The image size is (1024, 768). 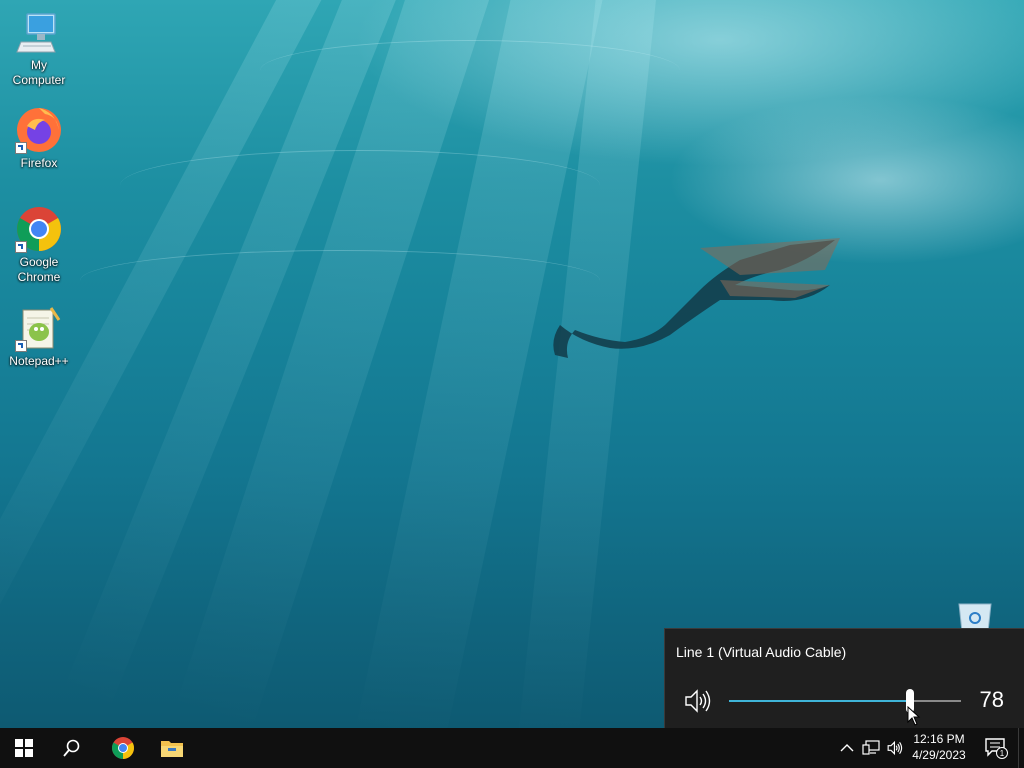 I want to click on volume-slider, so click(x=845, y=701).